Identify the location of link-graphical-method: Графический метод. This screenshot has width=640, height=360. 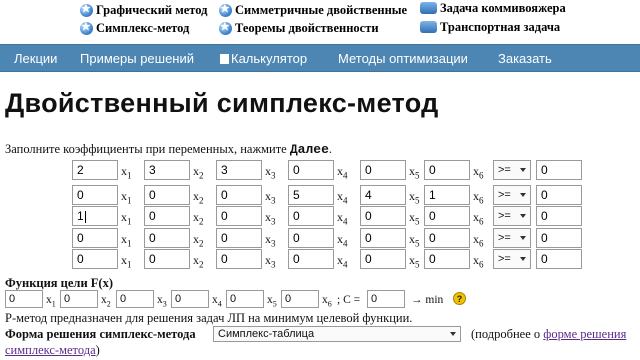
(144, 10).